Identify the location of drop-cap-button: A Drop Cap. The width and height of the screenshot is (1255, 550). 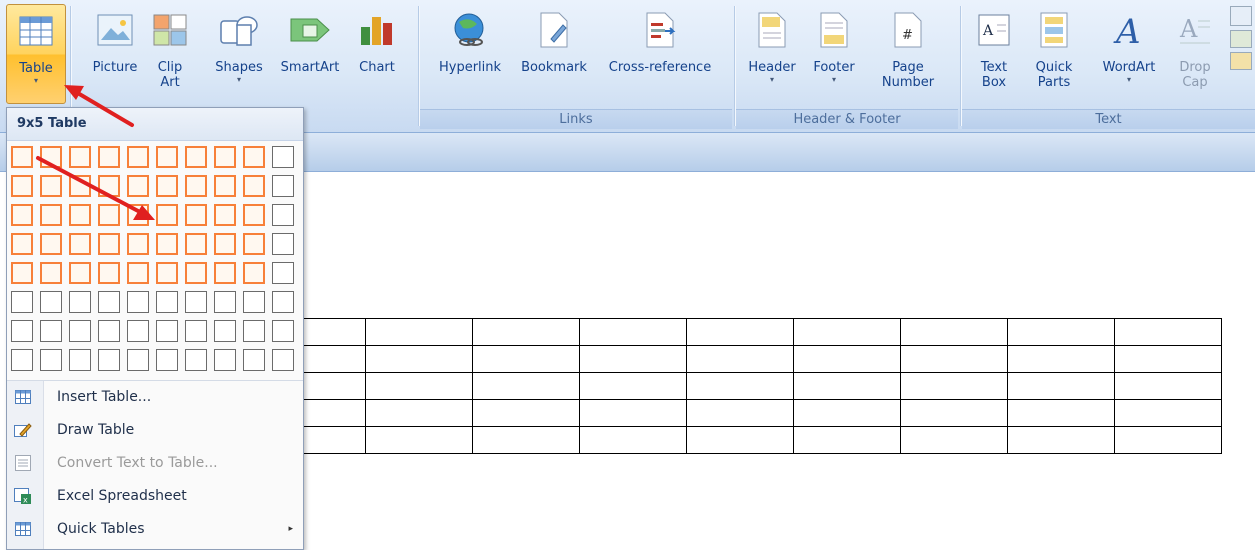
(1195, 47).